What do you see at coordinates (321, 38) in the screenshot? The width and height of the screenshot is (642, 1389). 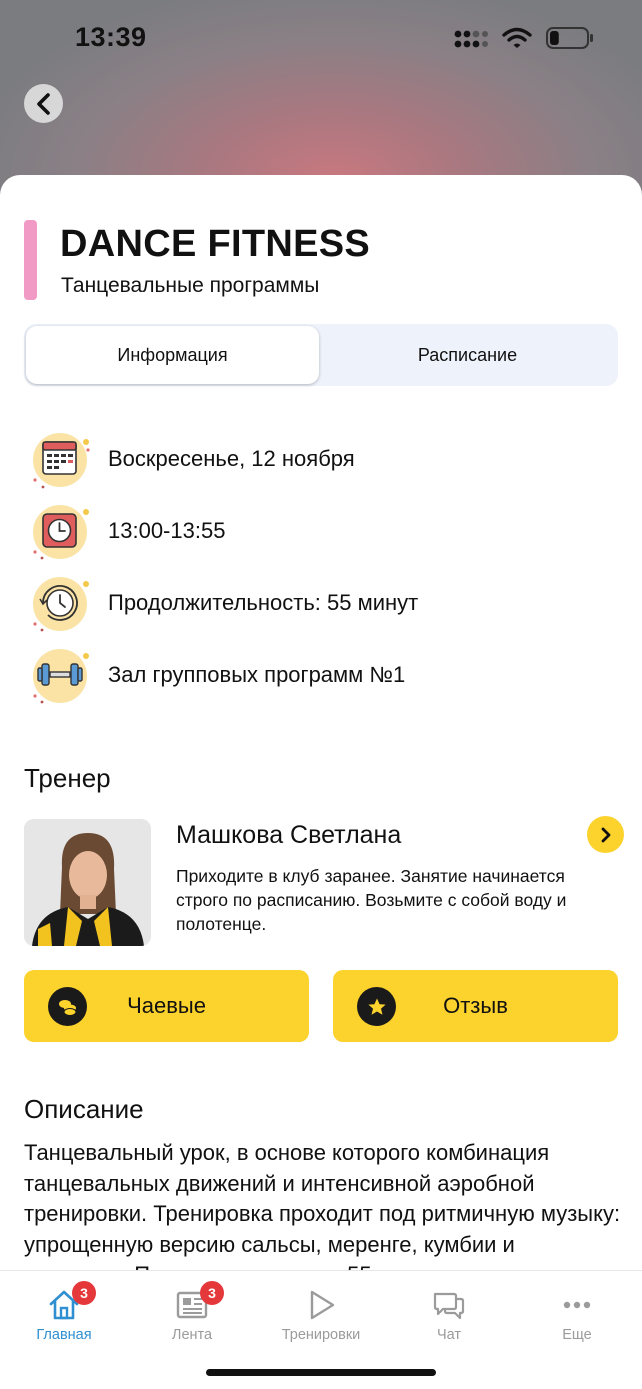 I see `status-bar: 13:39` at bounding box center [321, 38].